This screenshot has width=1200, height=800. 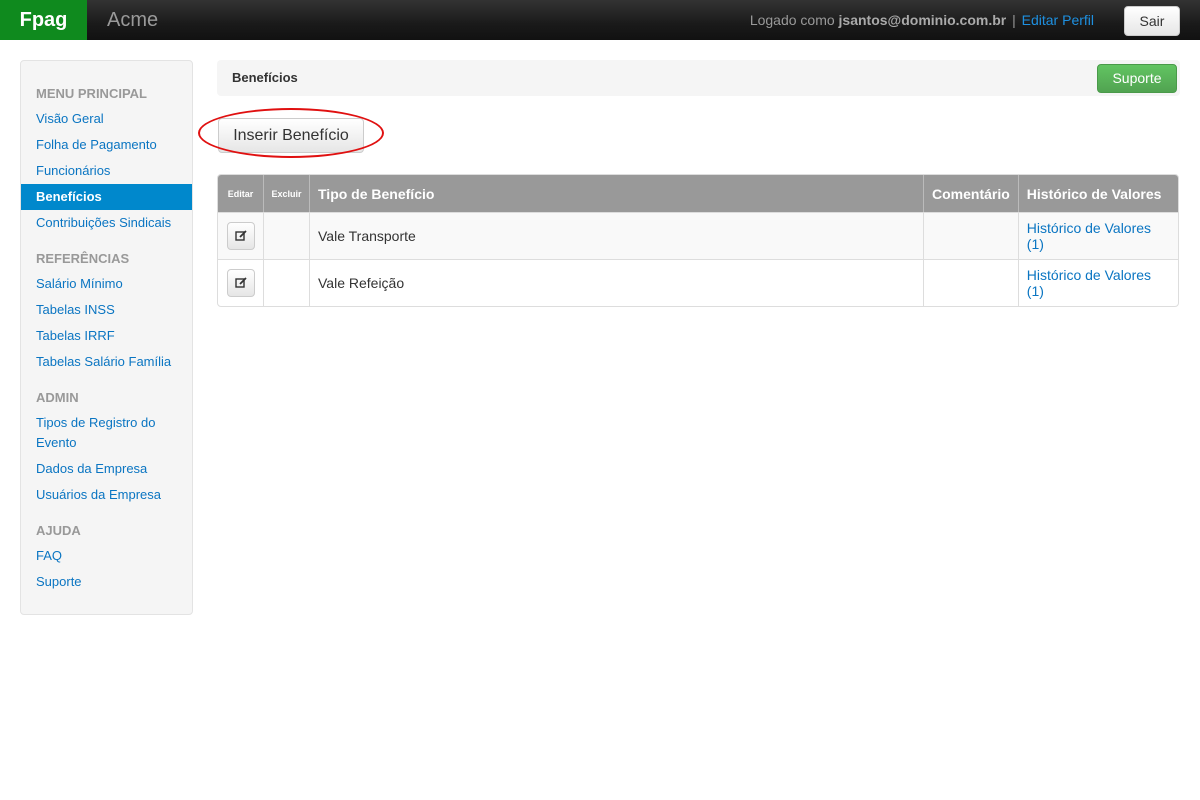 I want to click on edit-profile-link: Editar Perfil, so click(x=1058, y=20).